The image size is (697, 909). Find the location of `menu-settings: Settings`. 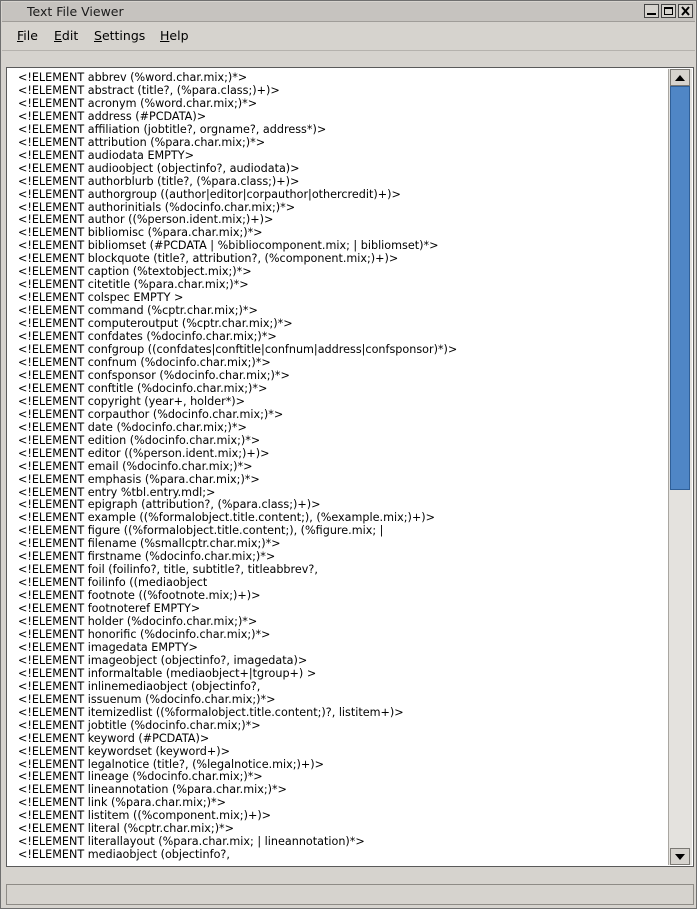

menu-settings: Settings is located at coordinates (119, 35).